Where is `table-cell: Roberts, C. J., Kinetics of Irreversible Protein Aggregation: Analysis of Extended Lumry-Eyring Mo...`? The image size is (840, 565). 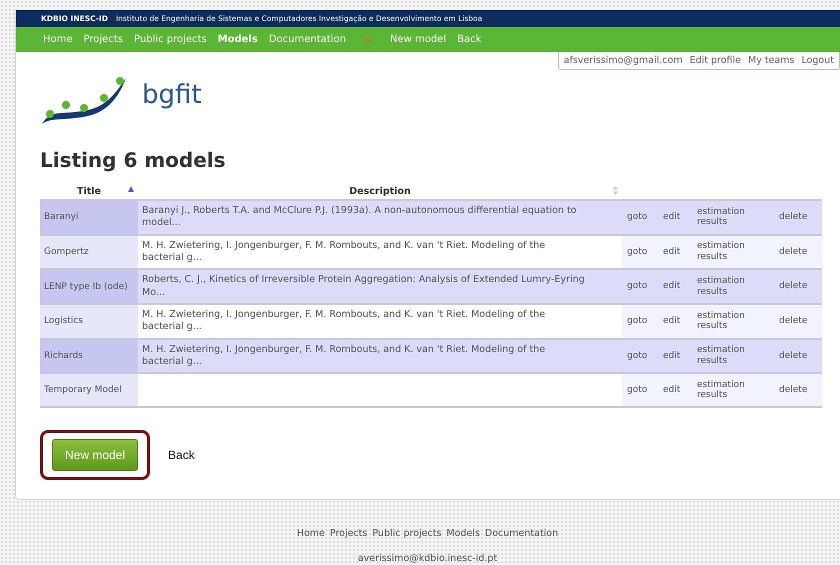 table-cell: Roberts, C. J., Kinetics of Irreversible Protein Aggregation: Analysis of Extended Lumry-Eyring Mo... is located at coordinates (380, 286).